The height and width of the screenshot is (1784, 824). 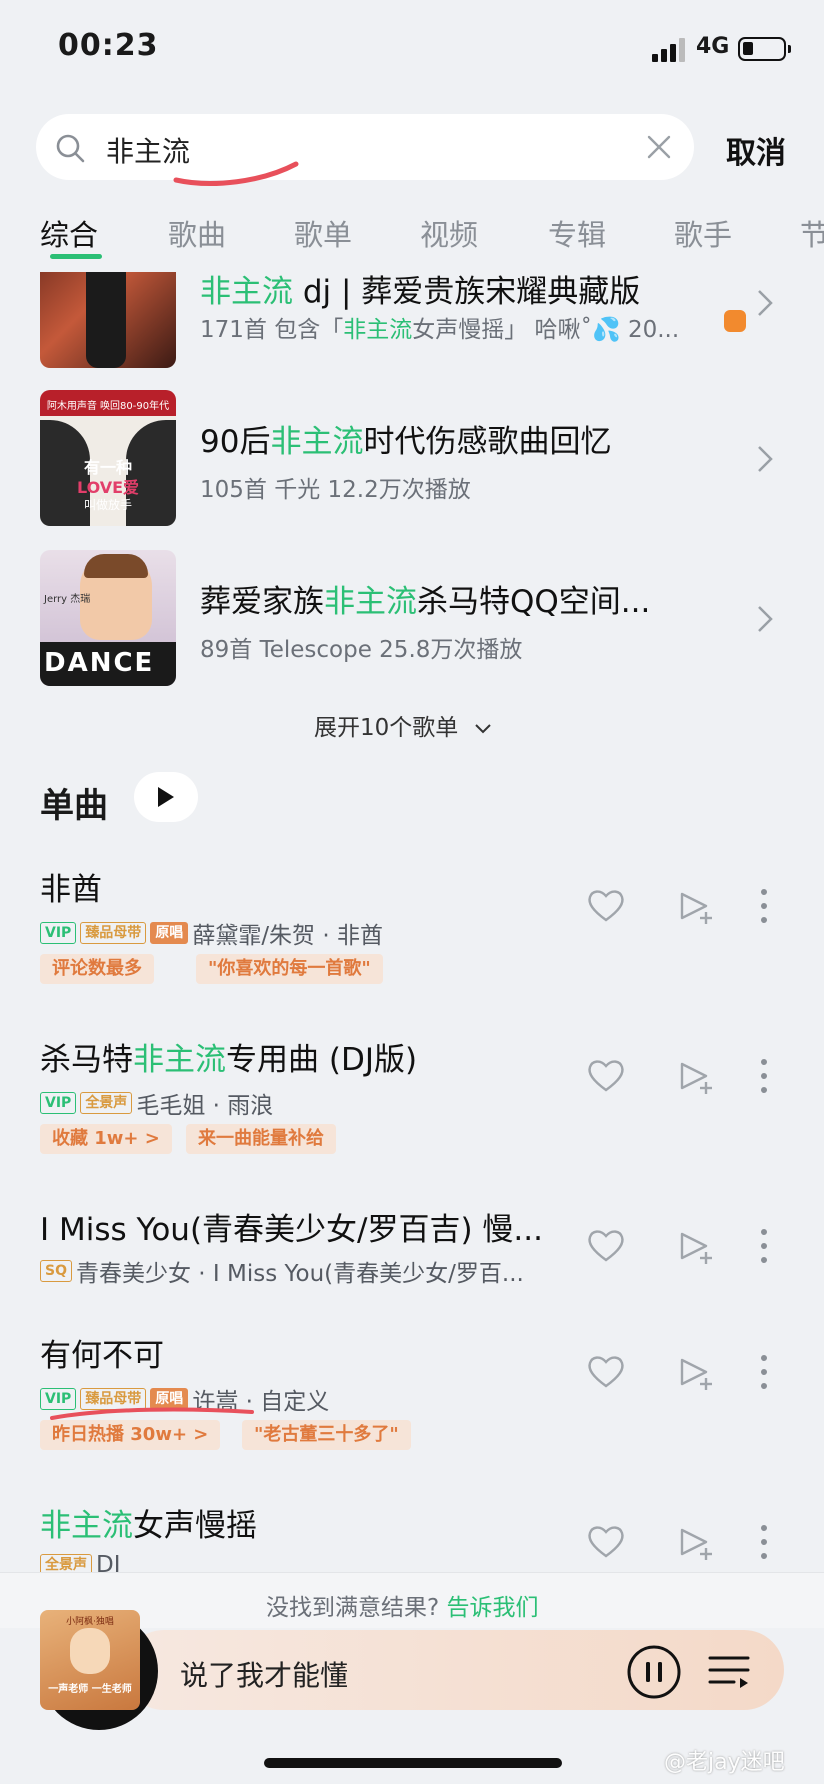 I want to click on song-meta: VIP 全景声 毛毛姐 · 雨浪, so click(x=156, y=1103).